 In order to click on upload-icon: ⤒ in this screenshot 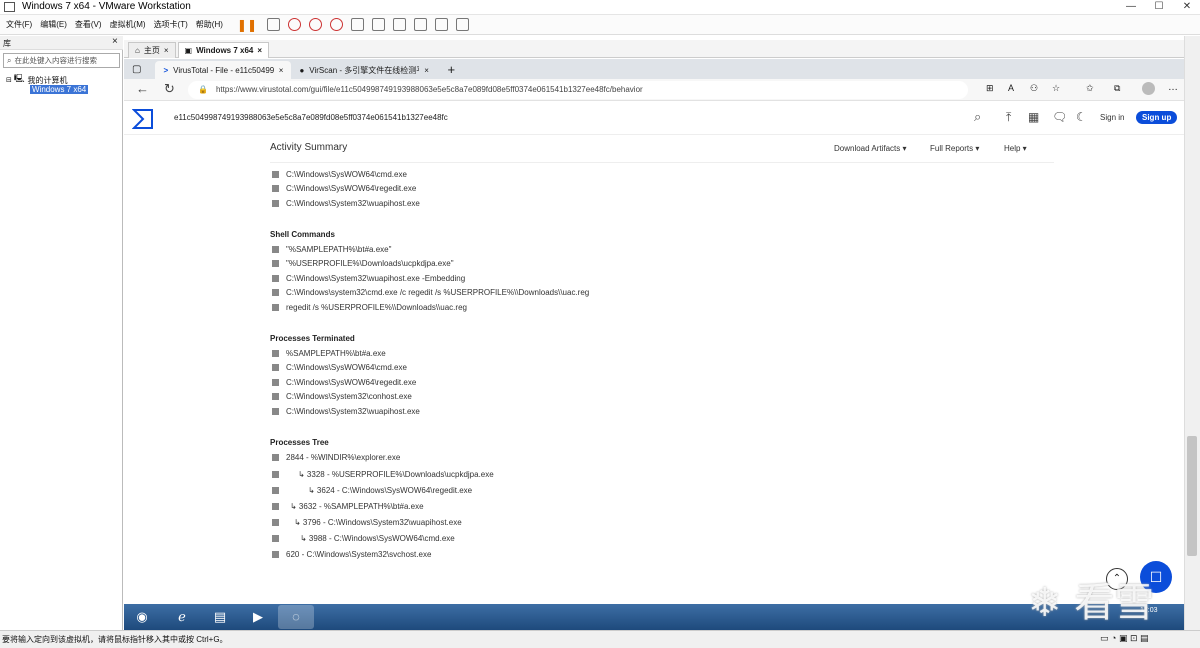, I will do `click(1008, 117)`.